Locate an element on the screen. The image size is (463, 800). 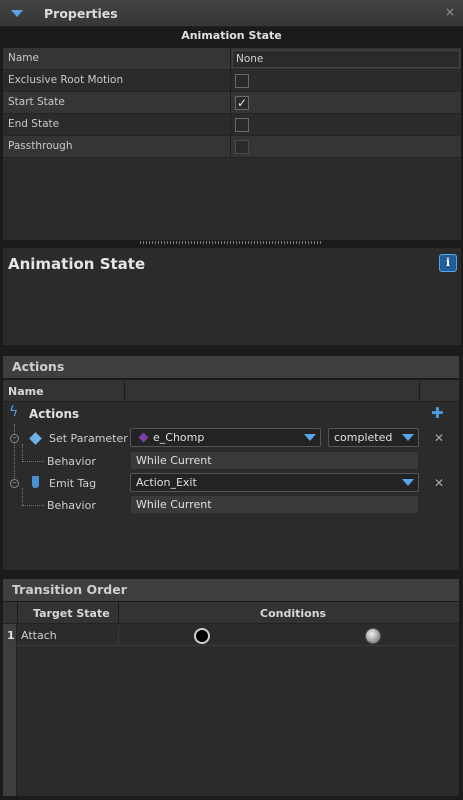
emit-tag-label: Emit Tag is located at coordinates (73, 483).